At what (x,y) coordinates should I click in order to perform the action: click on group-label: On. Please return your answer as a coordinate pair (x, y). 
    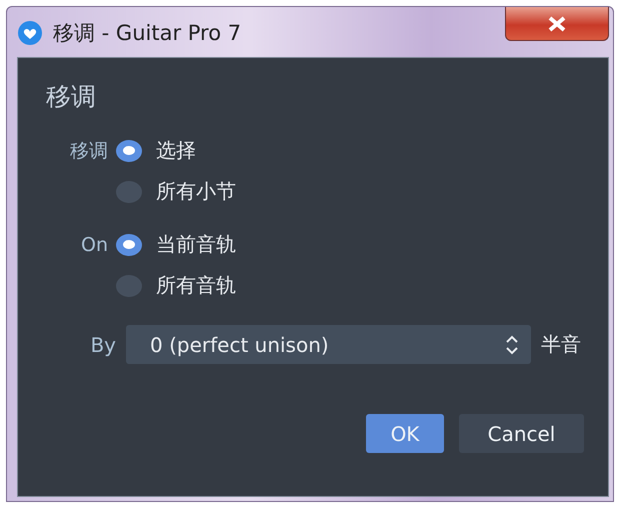
    Looking at the image, I should click on (94, 245).